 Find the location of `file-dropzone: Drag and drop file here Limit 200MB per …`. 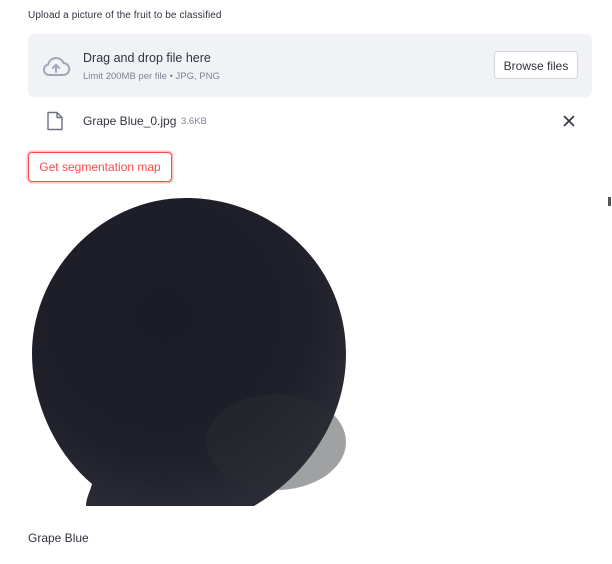

file-dropzone: Drag and drop file here Limit 200MB per … is located at coordinates (310, 65).